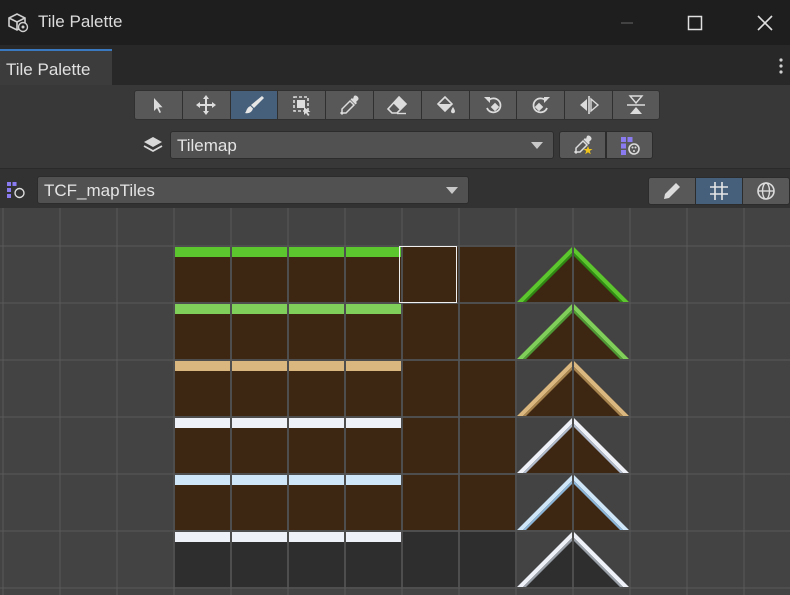 This screenshot has height=595, width=790. I want to click on minimize-button, so click(627, 22).